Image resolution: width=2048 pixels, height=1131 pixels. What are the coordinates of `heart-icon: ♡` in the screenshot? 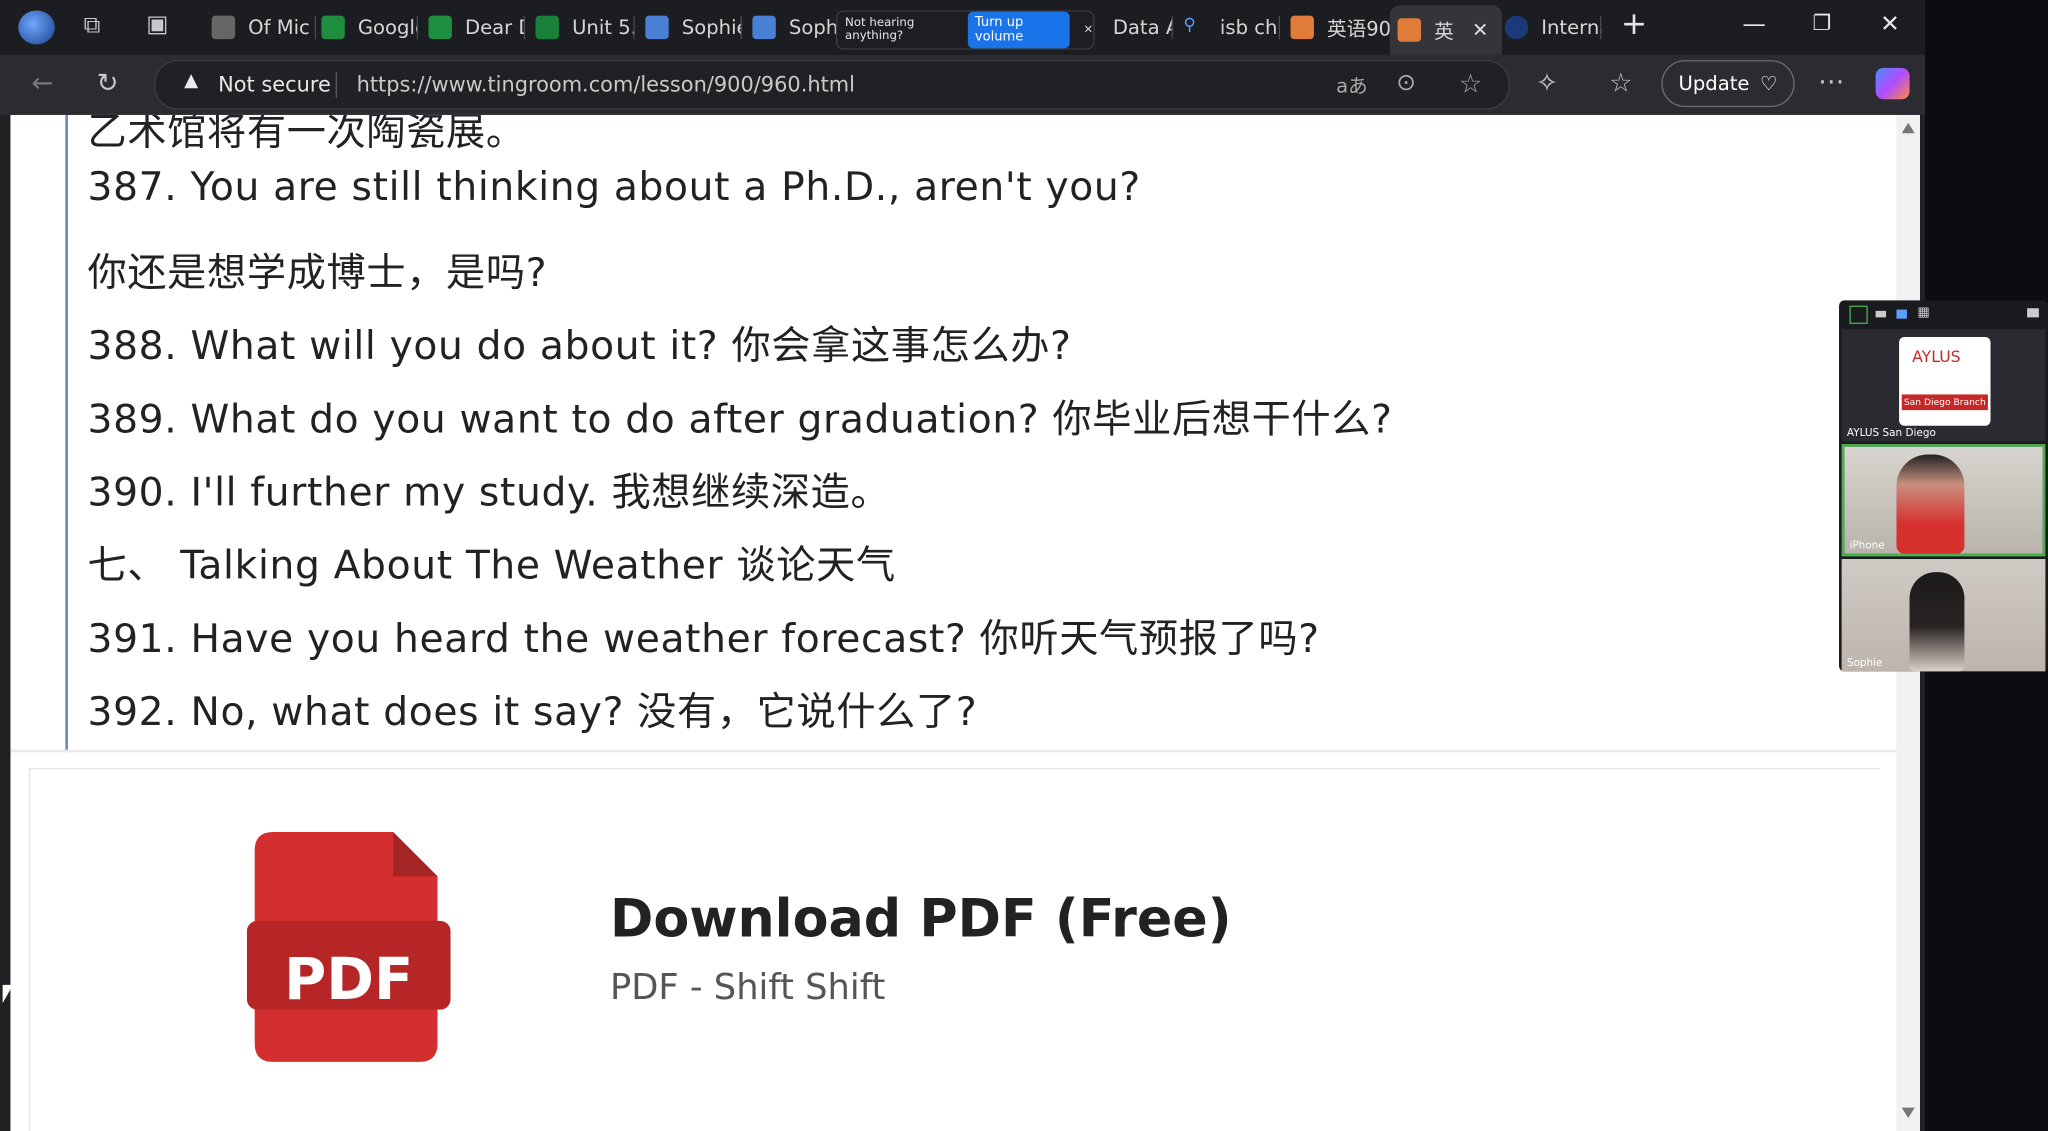 It's located at (1768, 83).